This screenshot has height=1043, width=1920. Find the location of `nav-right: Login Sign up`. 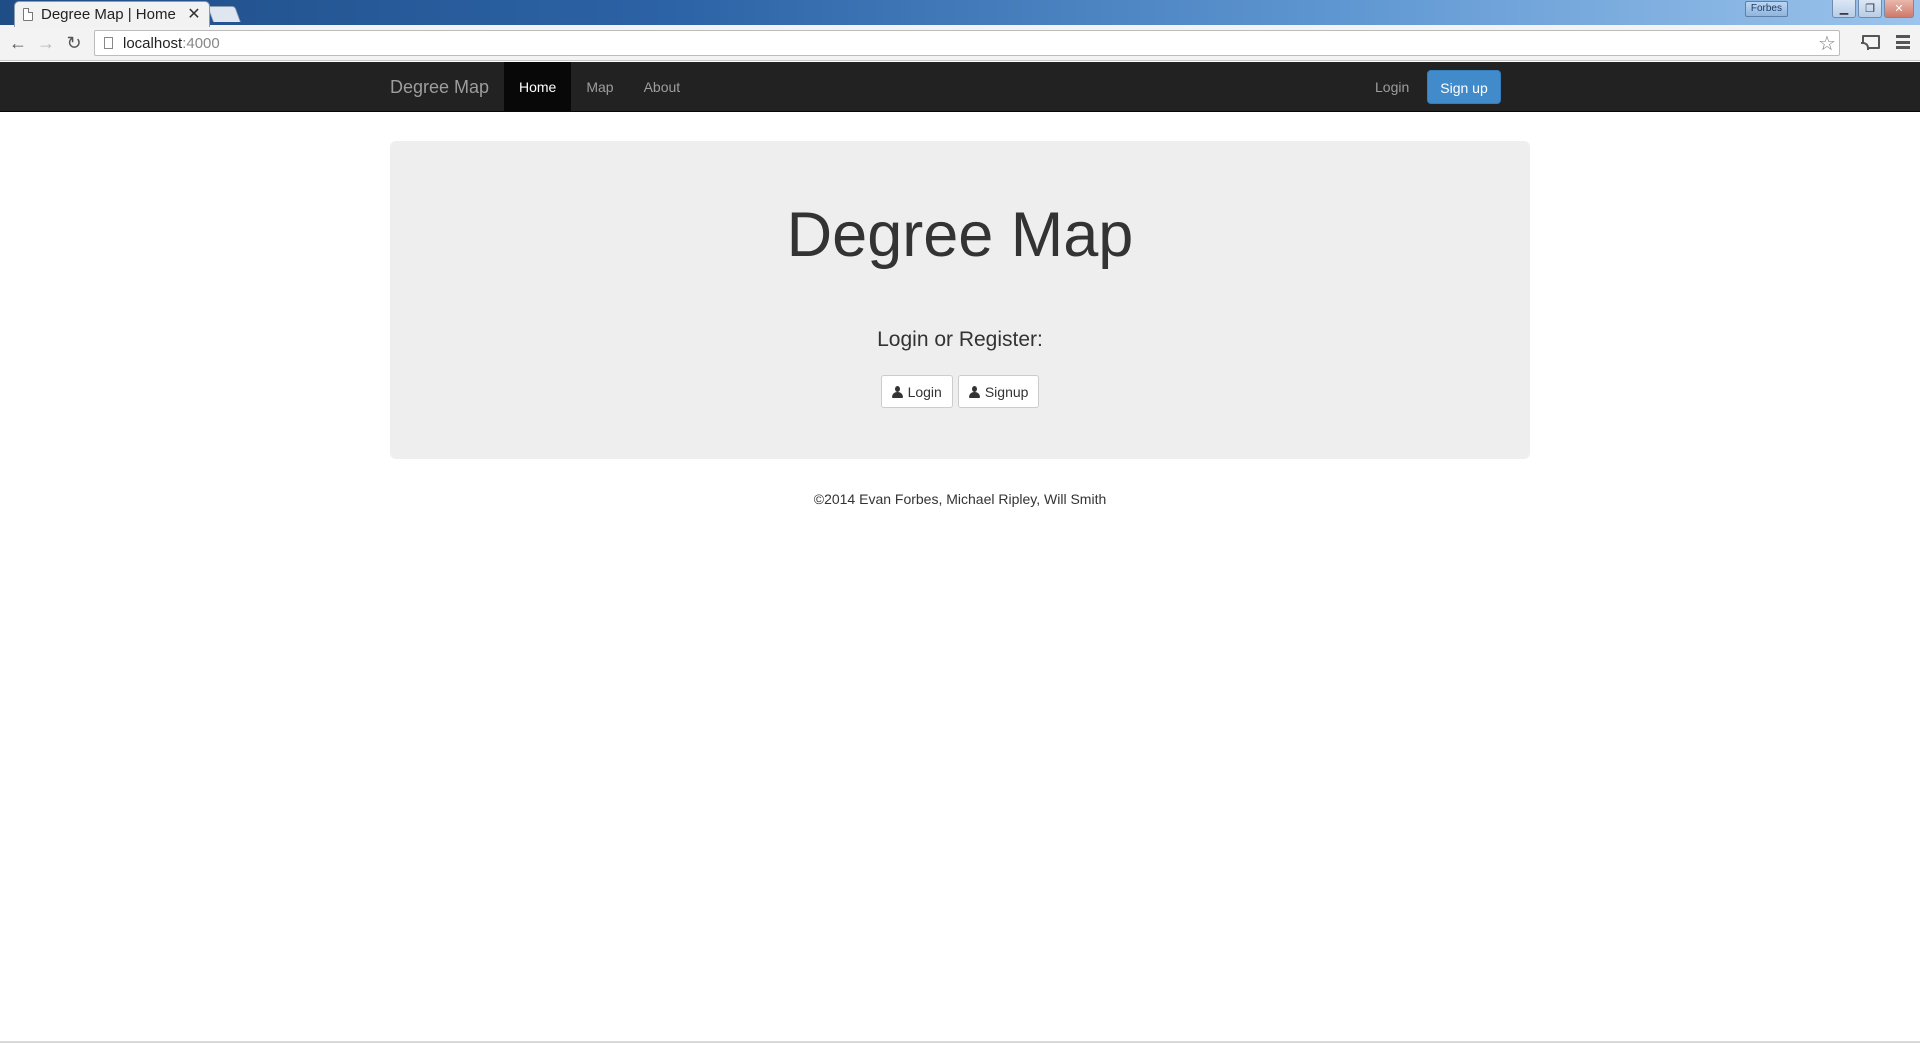

nav-right: Login Sign up is located at coordinates (1430, 87).